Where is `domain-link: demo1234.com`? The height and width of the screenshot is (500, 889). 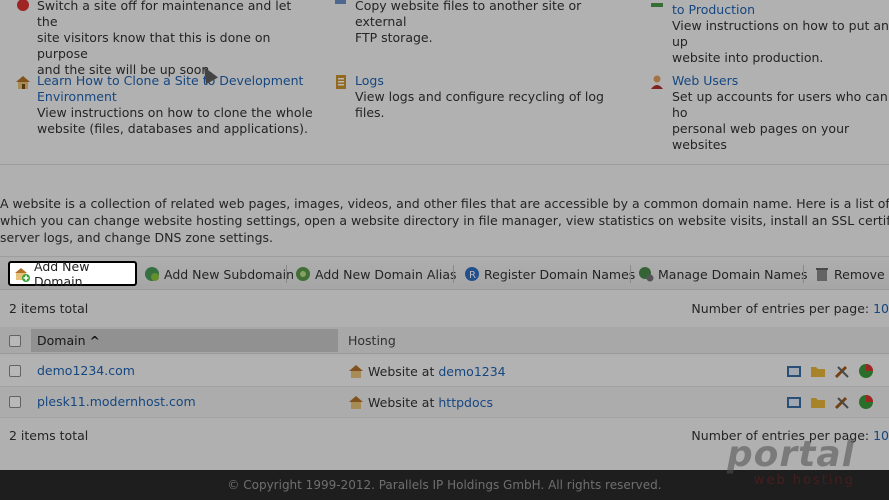
domain-link: demo1234.com is located at coordinates (86, 370).